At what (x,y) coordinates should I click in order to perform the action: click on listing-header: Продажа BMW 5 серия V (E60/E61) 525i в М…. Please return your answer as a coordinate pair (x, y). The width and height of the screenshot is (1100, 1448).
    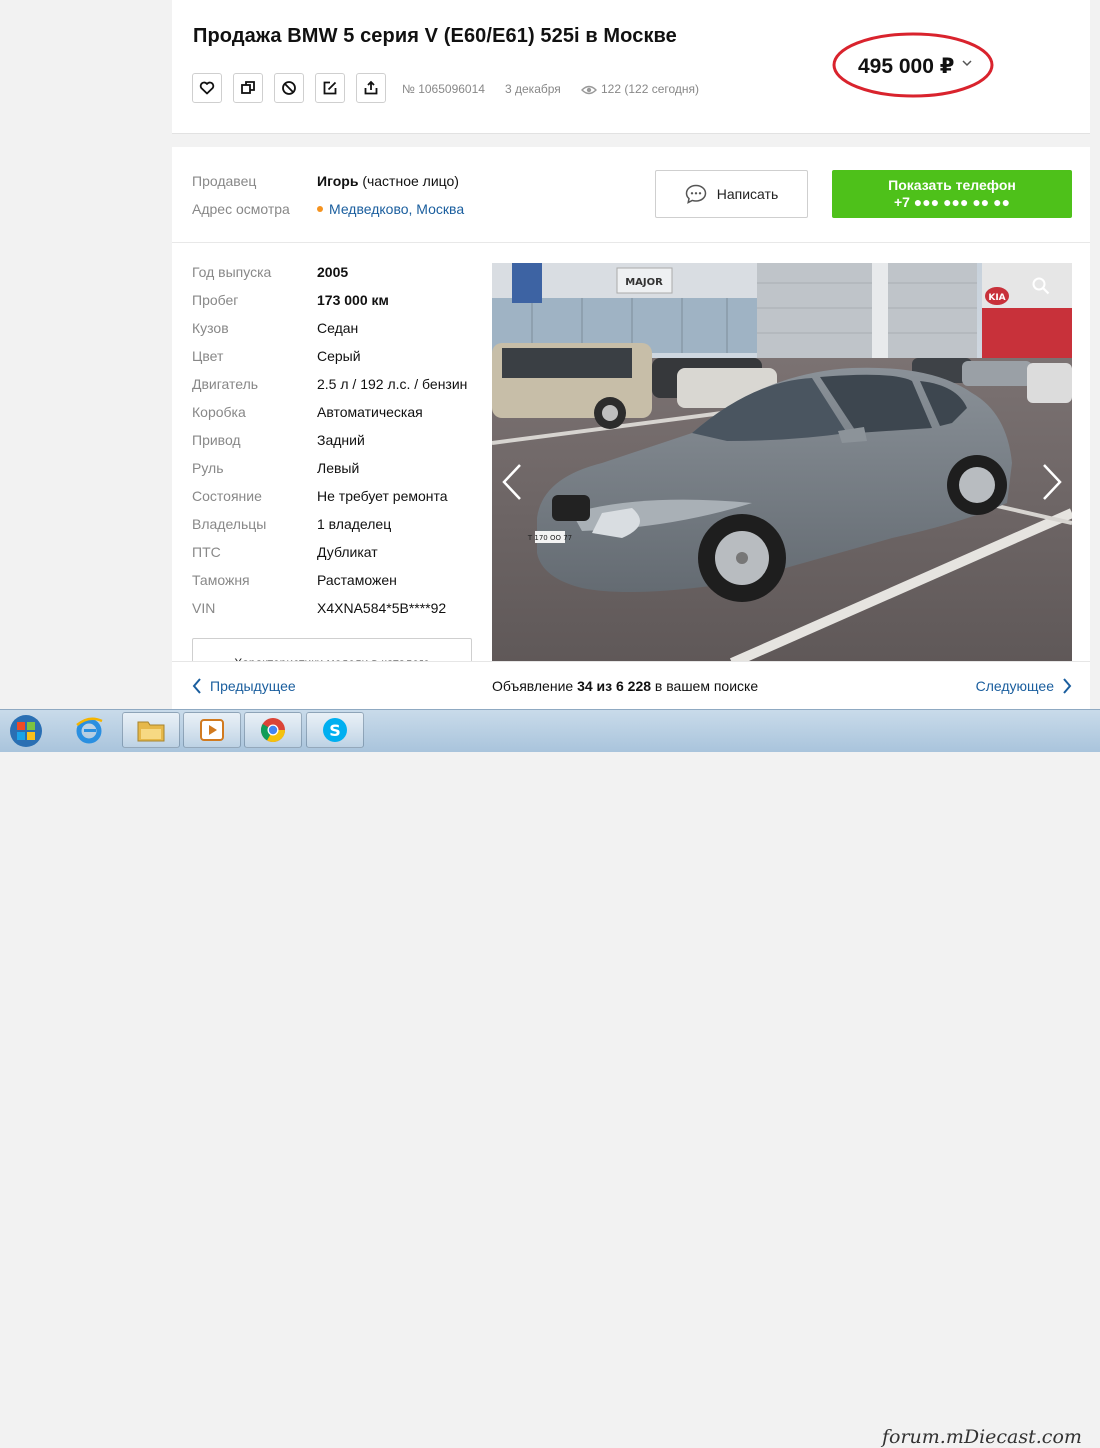
    Looking at the image, I should click on (631, 67).